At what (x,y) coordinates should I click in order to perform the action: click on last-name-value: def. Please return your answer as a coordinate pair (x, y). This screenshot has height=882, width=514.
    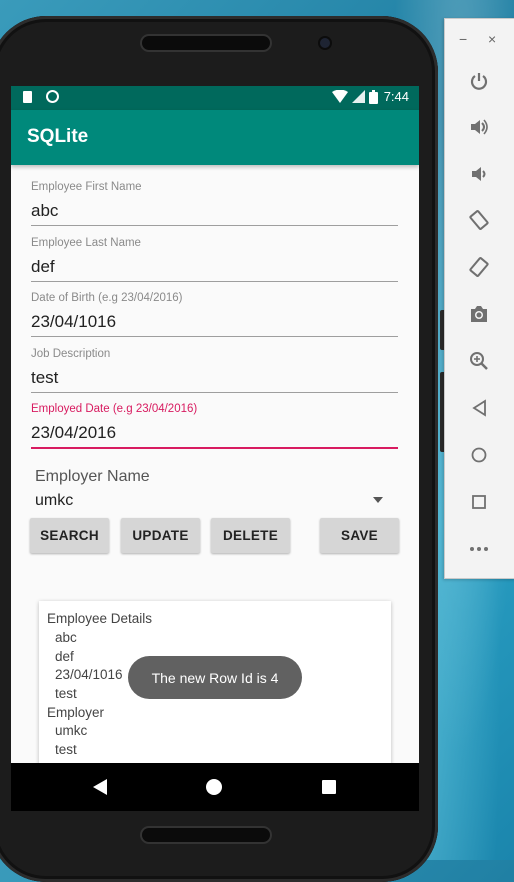
    Looking at the image, I should click on (214, 267).